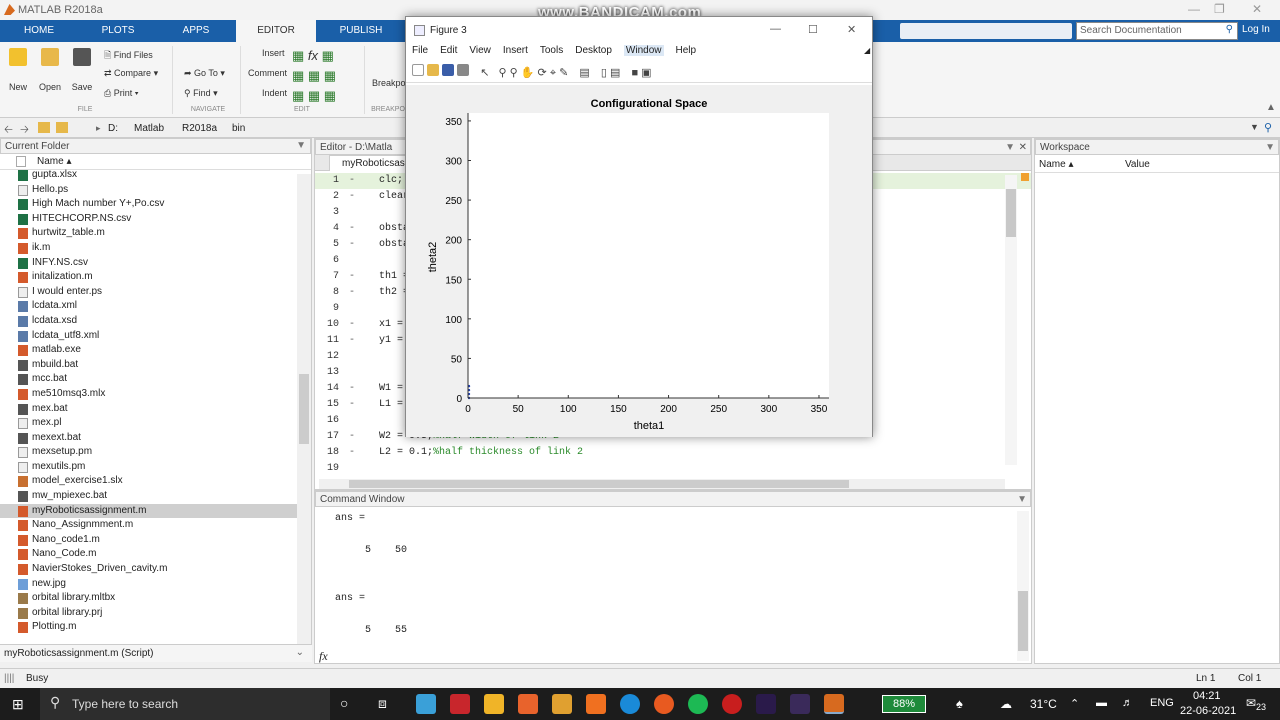  What do you see at coordinates (128, 56) in the screenshot?
I see `find-files-button: 🗎 Find Files` at bounding box center [128, 56].